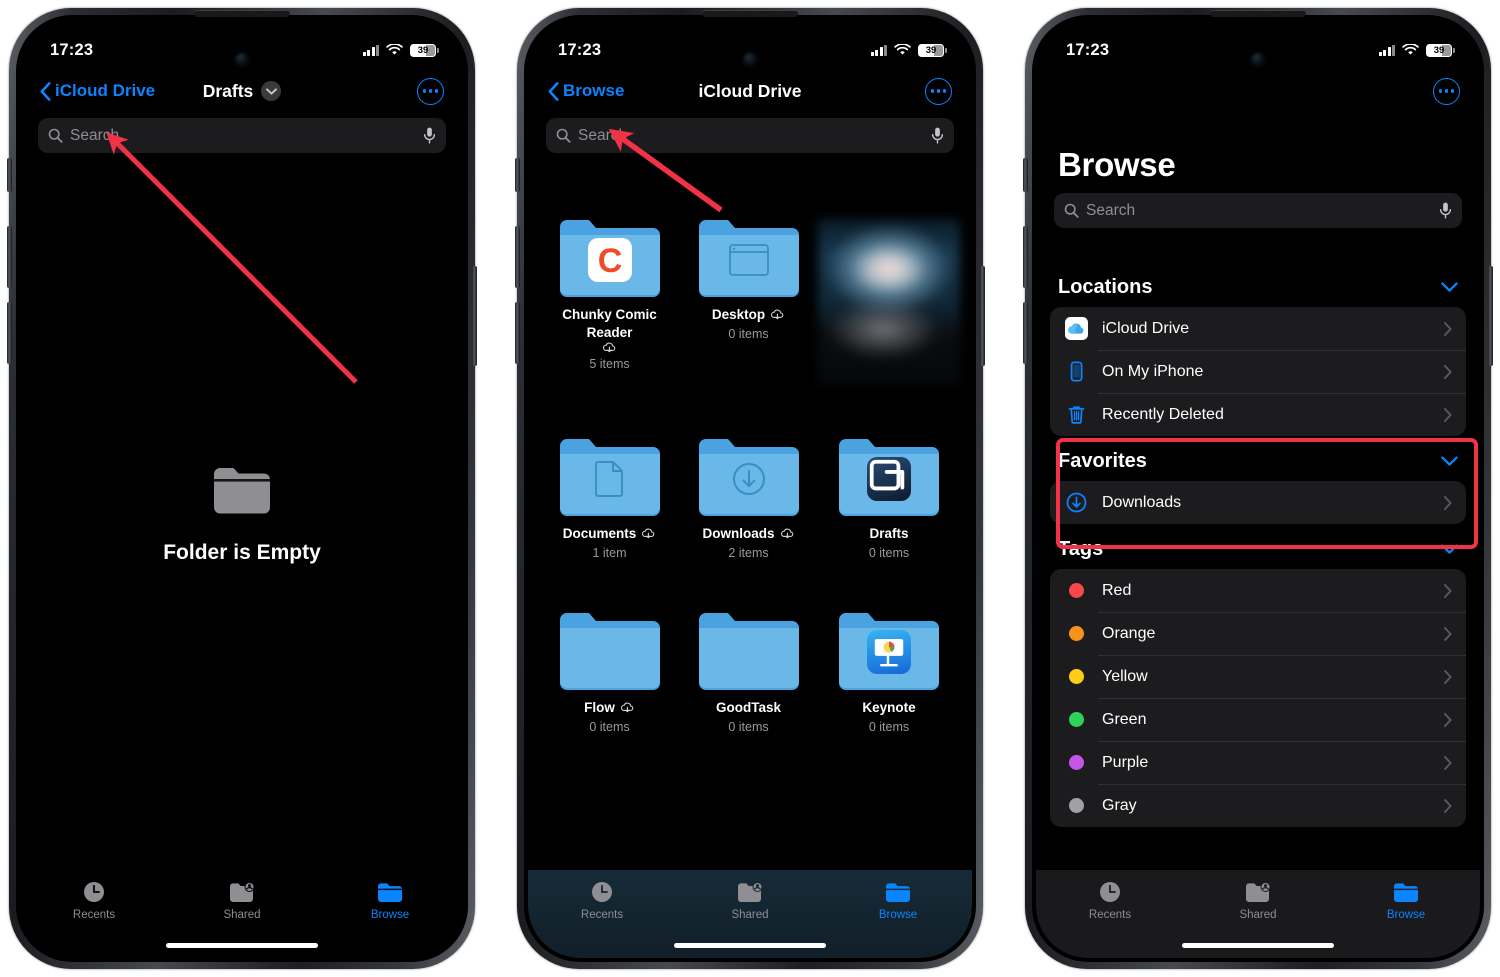  Describe the element at coordinates (594, 90) in the screenshot. I see `back-label: Browse` at that location.